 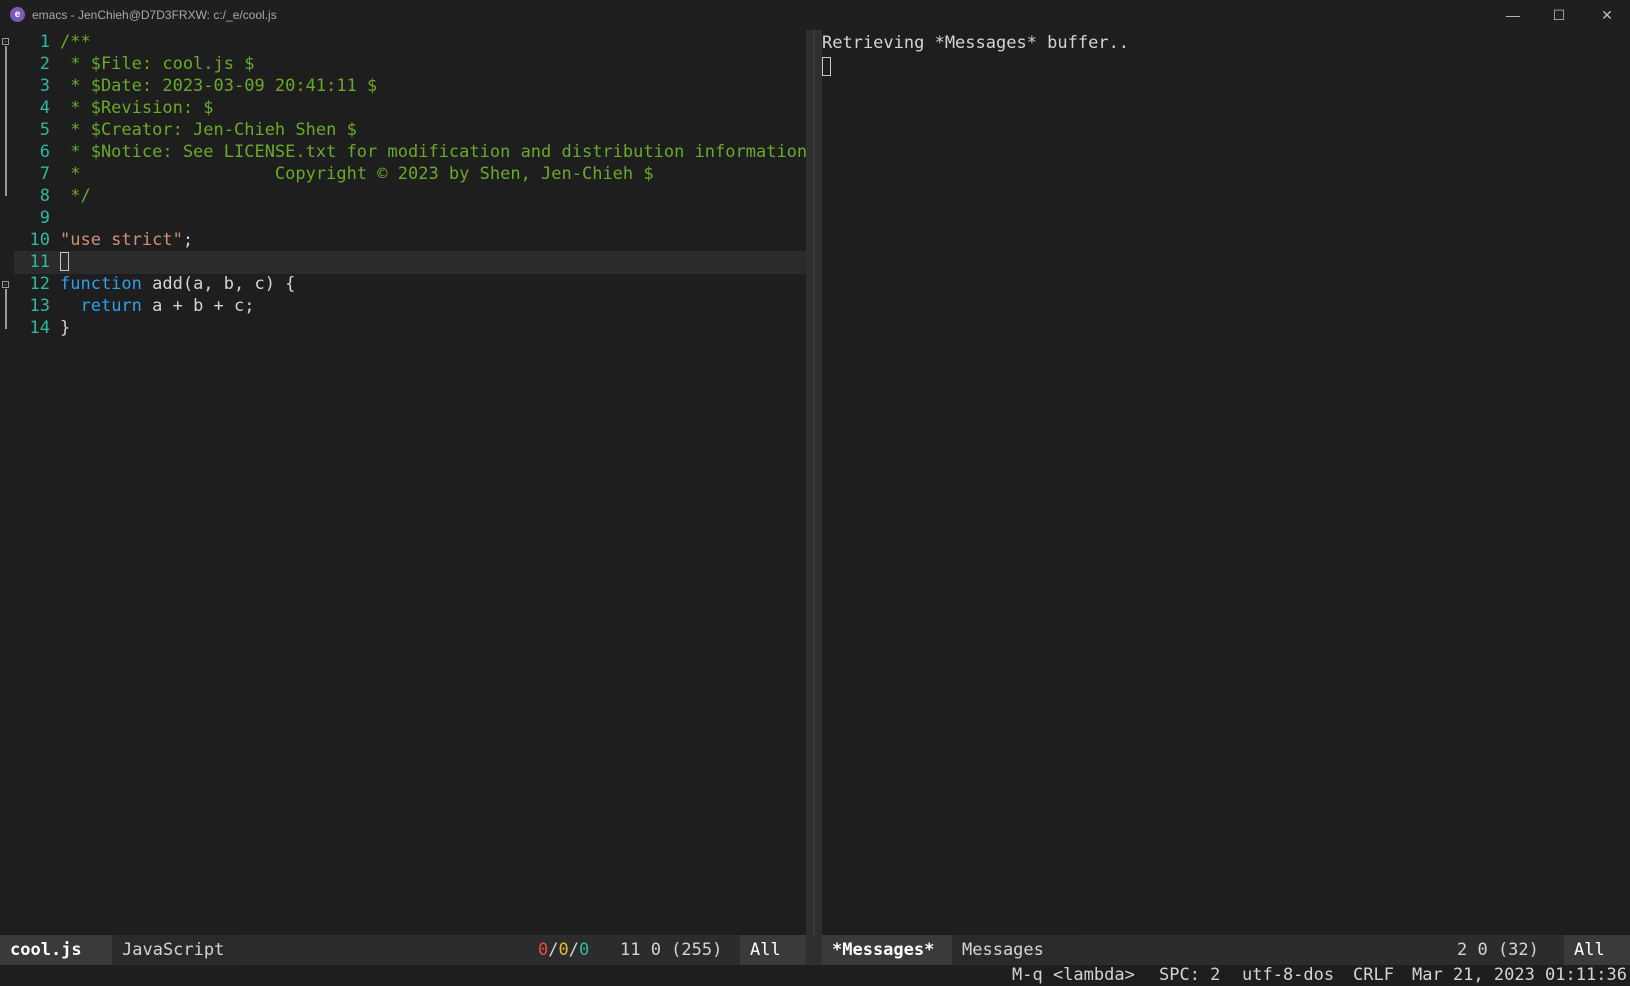 I want to click on window-title: emacs - JenChieh@D7D3FRXW: c:/_e/cool.js, so click(x=154, y=15).